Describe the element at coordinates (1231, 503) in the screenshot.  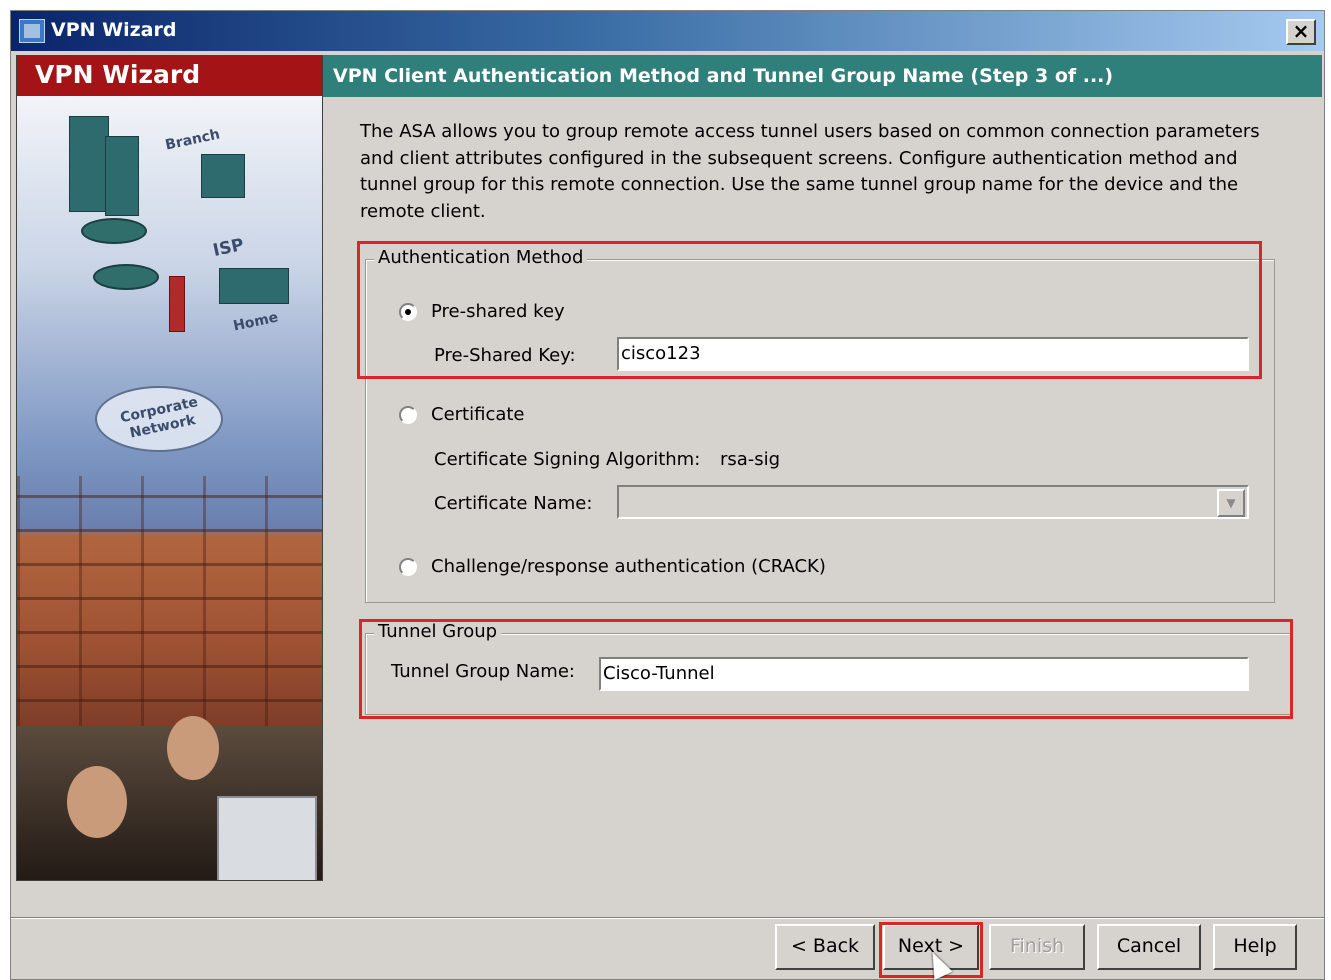
I see `chevron-down-icon: ▼` at that location.